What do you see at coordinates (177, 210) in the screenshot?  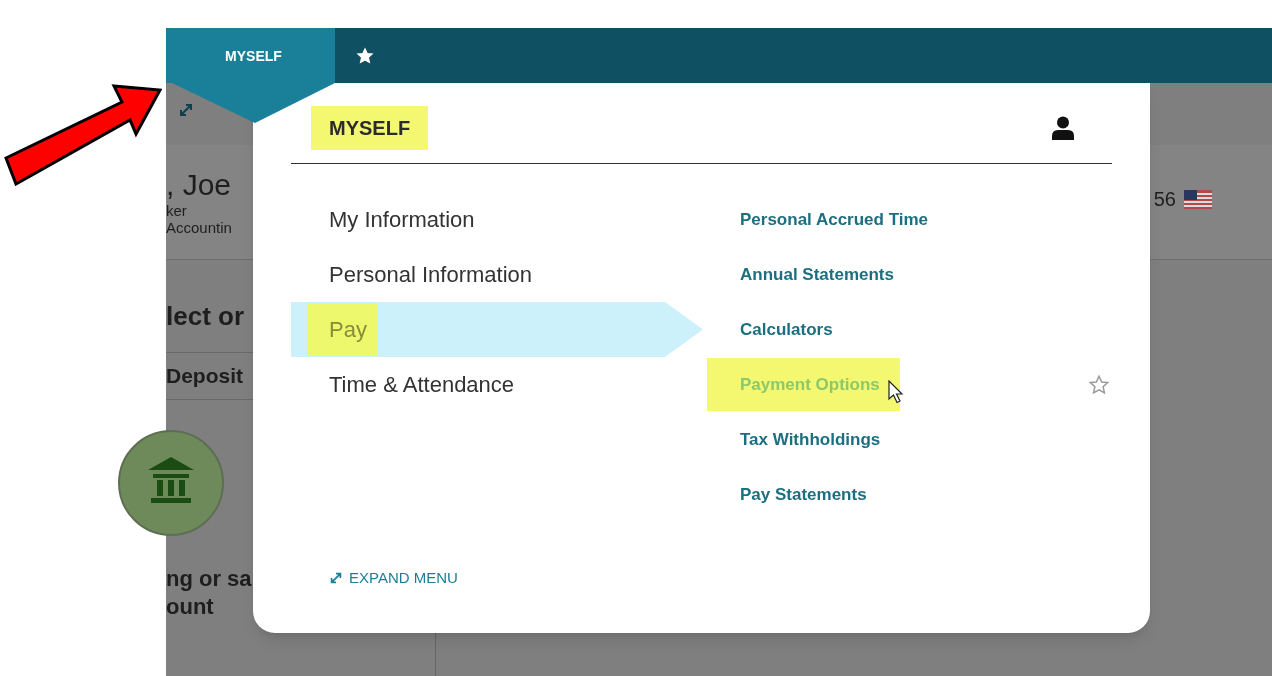 I see `employee-title: ker` at bounding box center [177, 210].